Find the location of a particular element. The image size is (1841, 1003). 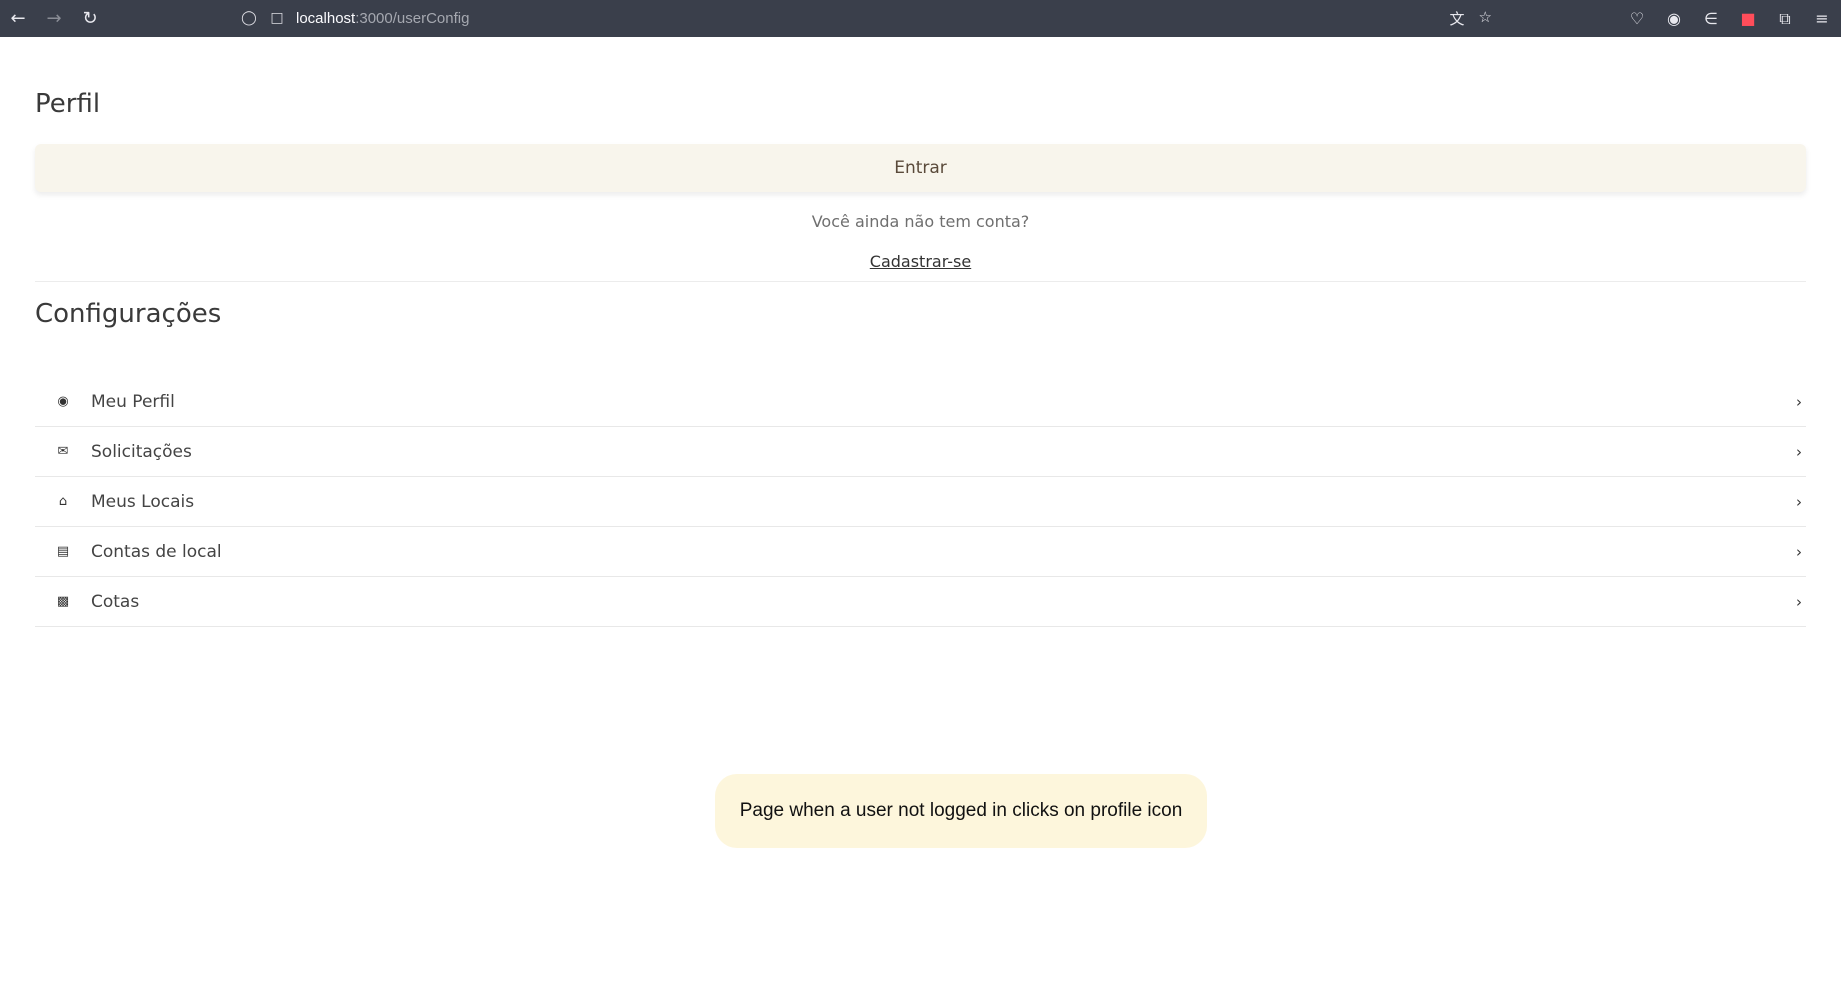

settings-item-label: Cotas is located at coordinates (115, 601).